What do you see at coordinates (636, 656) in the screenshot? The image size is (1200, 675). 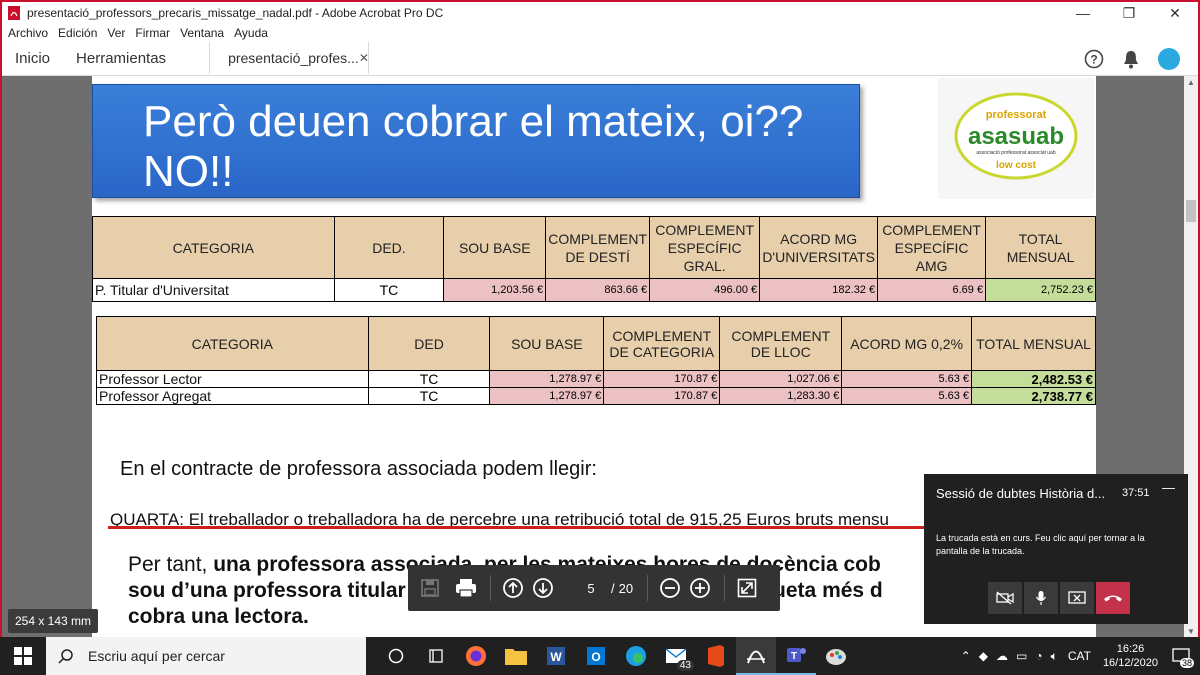 I see `edge-icon` at bounding box center [636, 656].